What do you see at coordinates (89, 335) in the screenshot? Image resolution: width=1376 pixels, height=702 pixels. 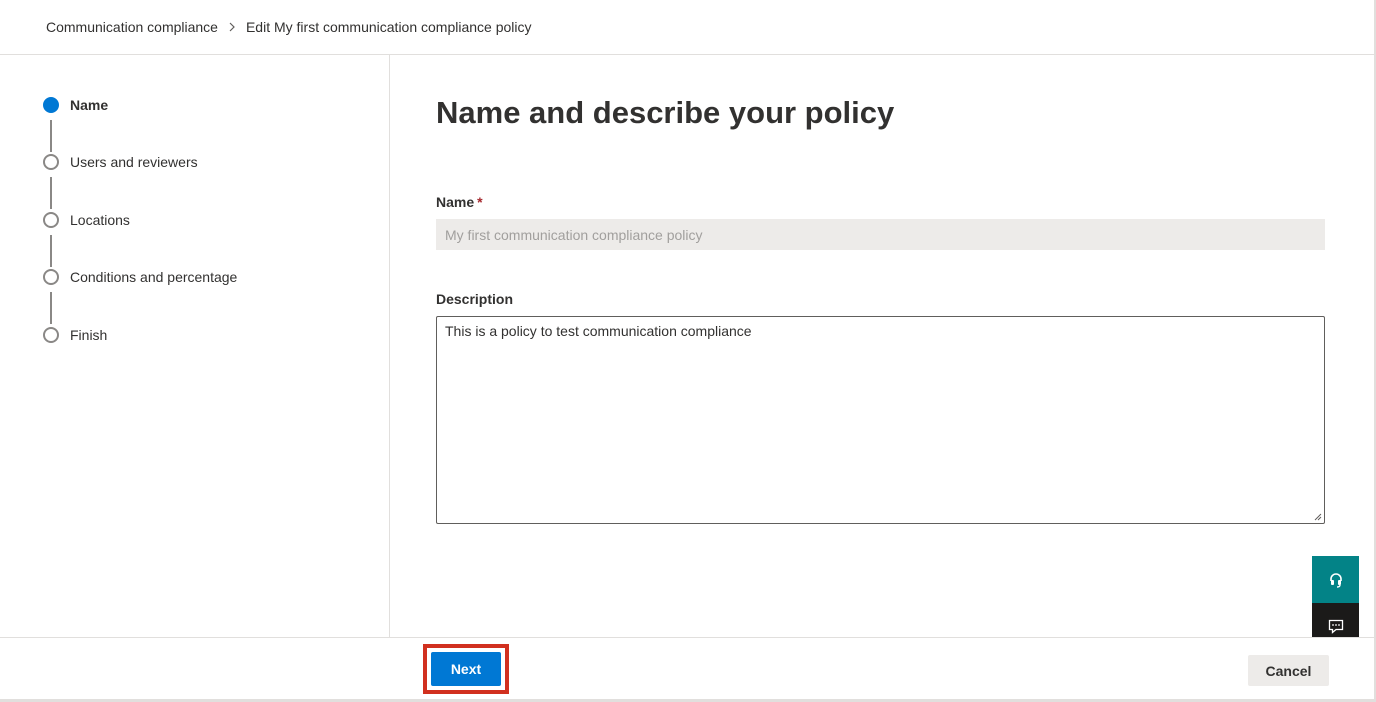 I see `step-label: Finish` at bounding box center [89, 335].